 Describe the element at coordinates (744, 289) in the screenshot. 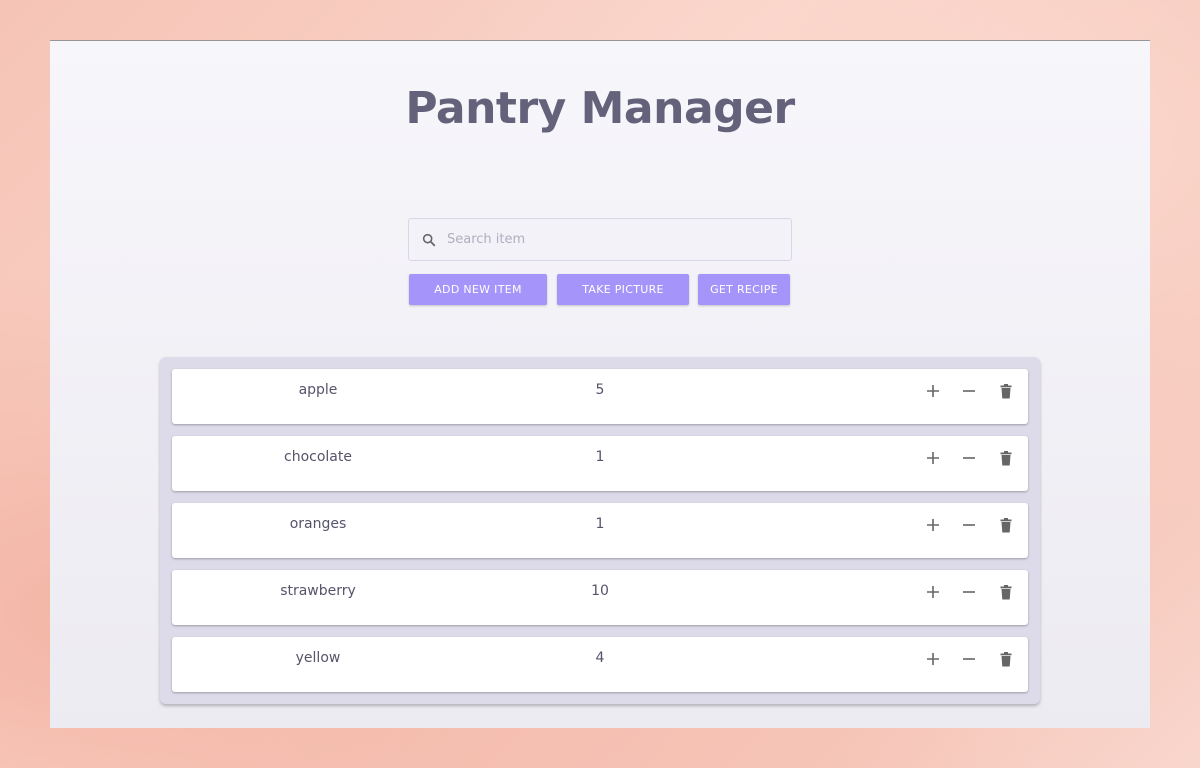

I see `get-recipe-button: GET RECIPE` at that location.